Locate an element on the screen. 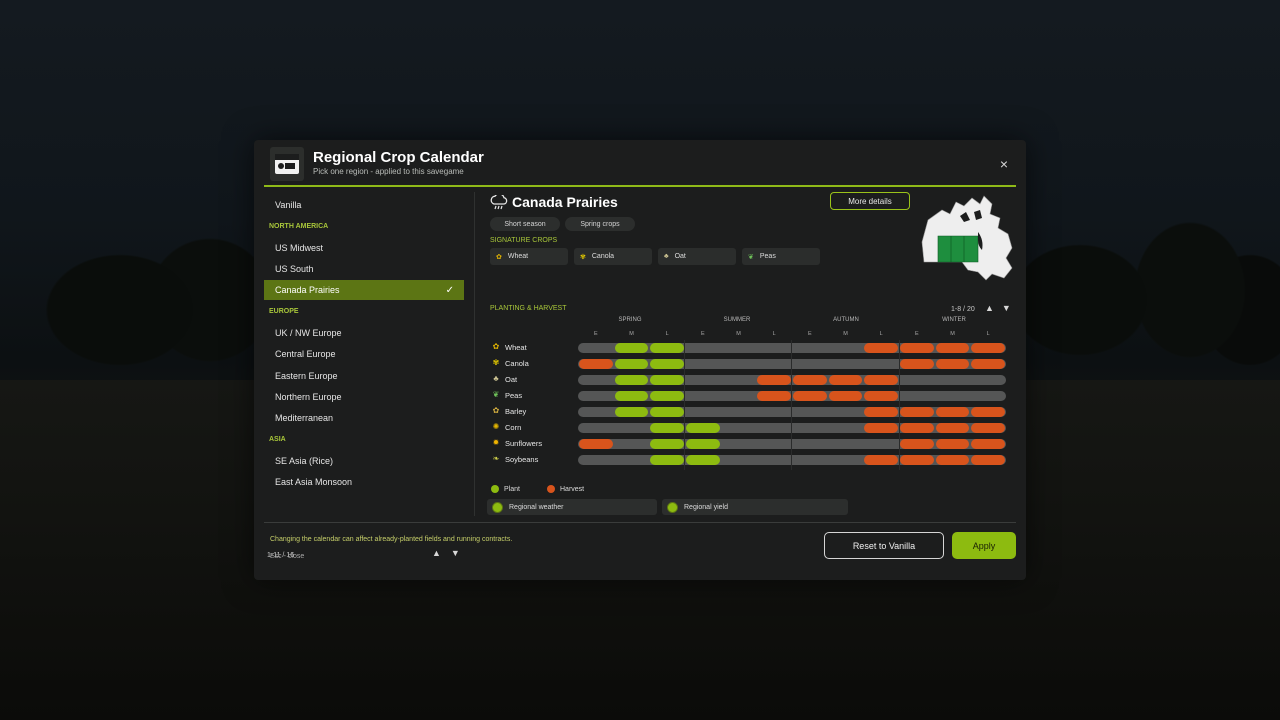 The height and width of the screenshot is (720, 1280). regional-weather-toggle: Regional weather is located at coordinates (572, 507).